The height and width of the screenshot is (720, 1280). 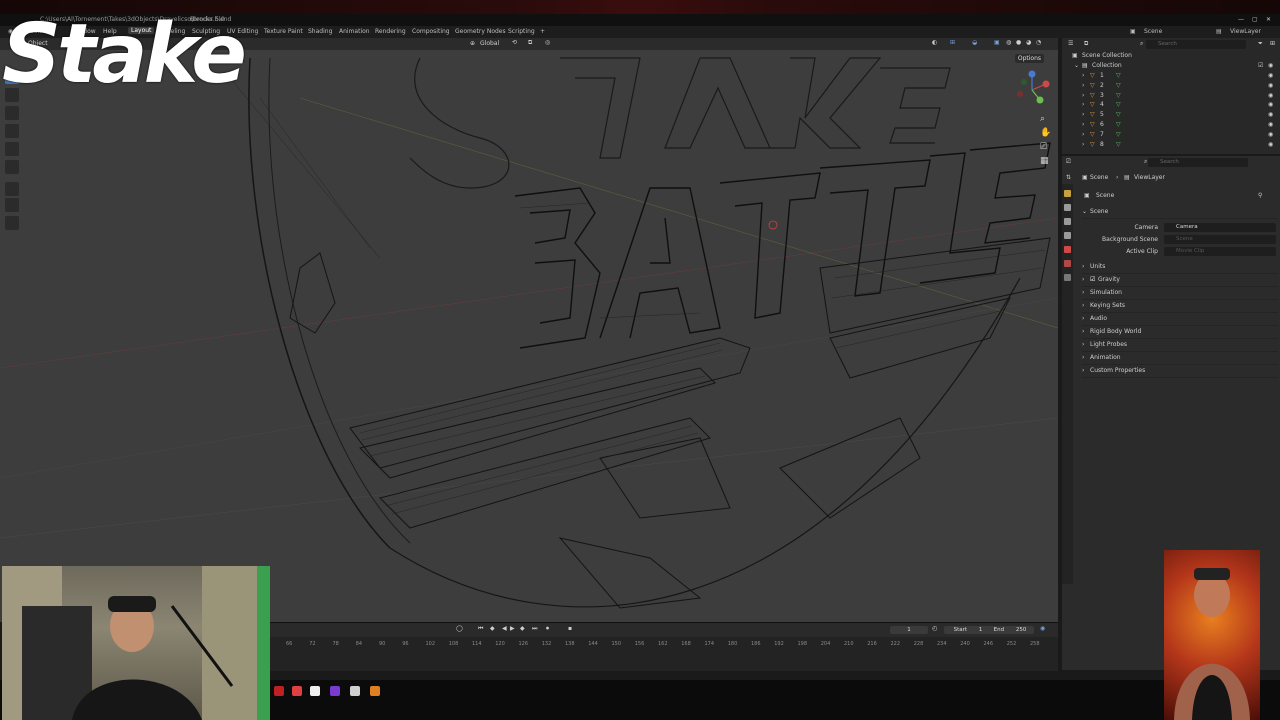 What do you see at coordinates (952, 42) in the screenshot?
I see `gizmo-toggle-icon: ⊞` at bounding box center [952, 42].